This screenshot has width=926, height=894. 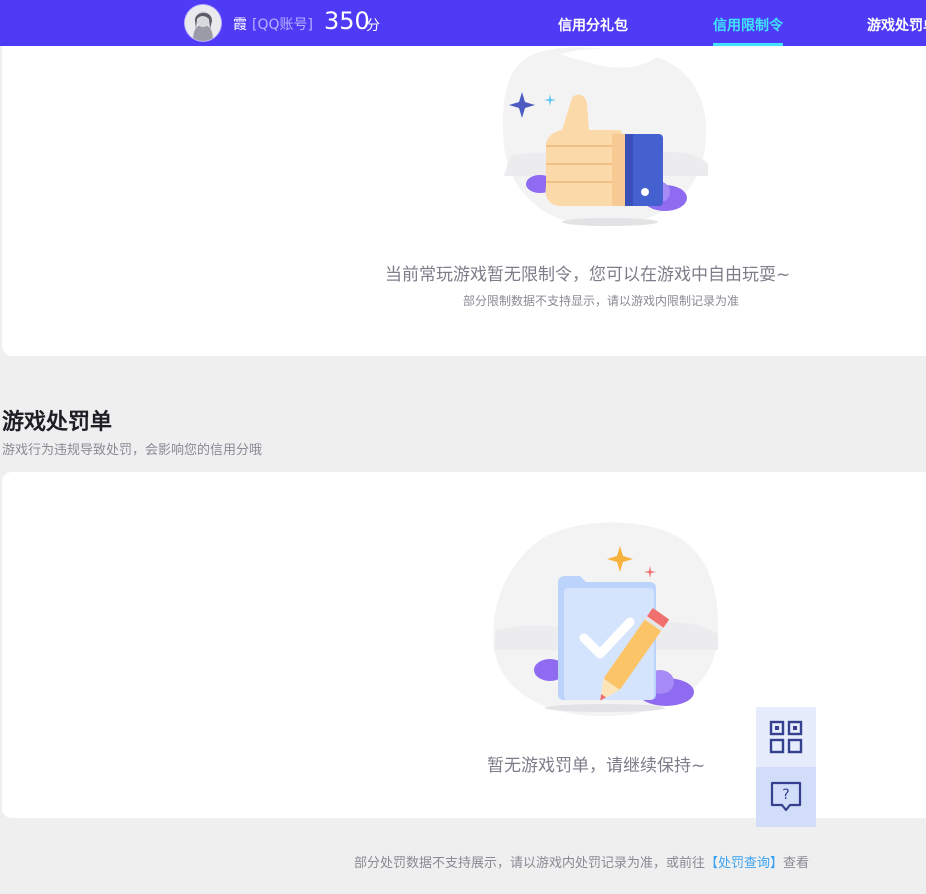 I want to click on footer-note: 部分处罚数据不支持展示，请以游戏内处罚记录为准，或前往【处罚查询】查看, so click(x=581, y=861).